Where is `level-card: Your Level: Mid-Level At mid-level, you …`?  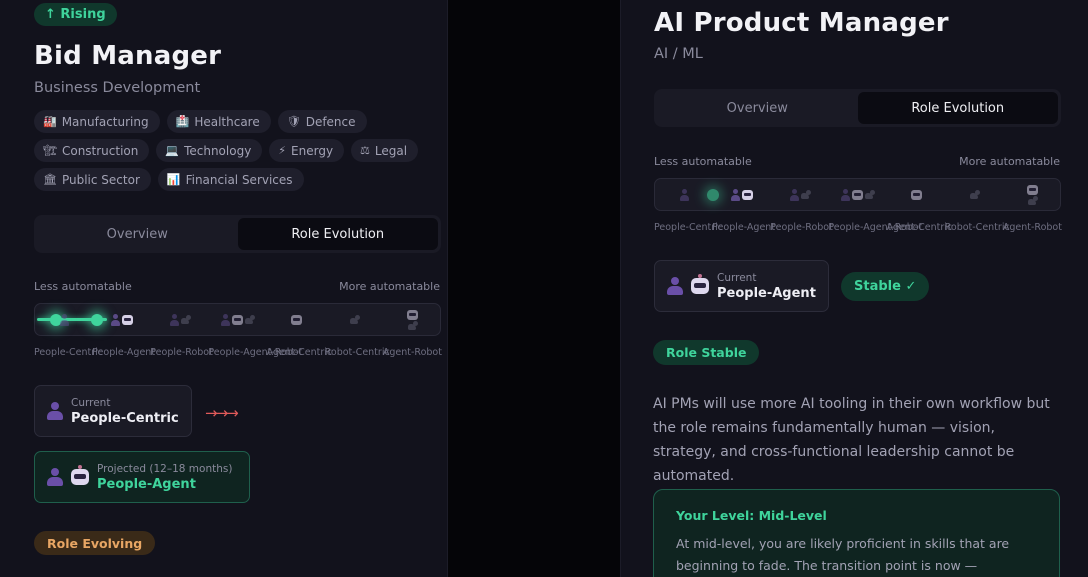 level-card: Your Level: Mid-Level At mid-level, you … is located at coordinates (856, 533).